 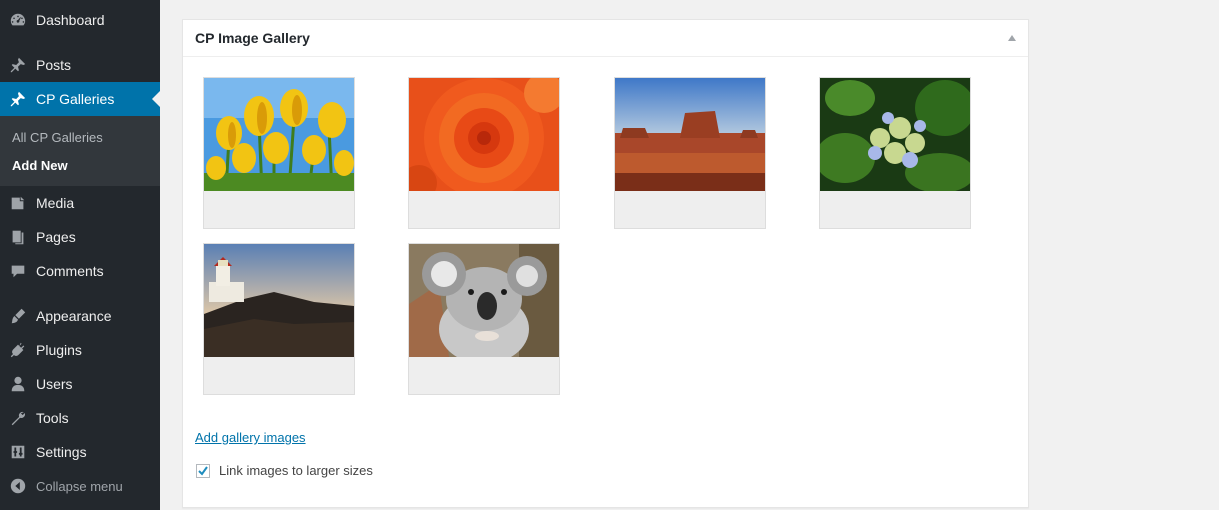 What do you see at coordinates (54, 384) in the screenshot?
I see `sidebar-item-label: Users` at bounding box center [54, 384].